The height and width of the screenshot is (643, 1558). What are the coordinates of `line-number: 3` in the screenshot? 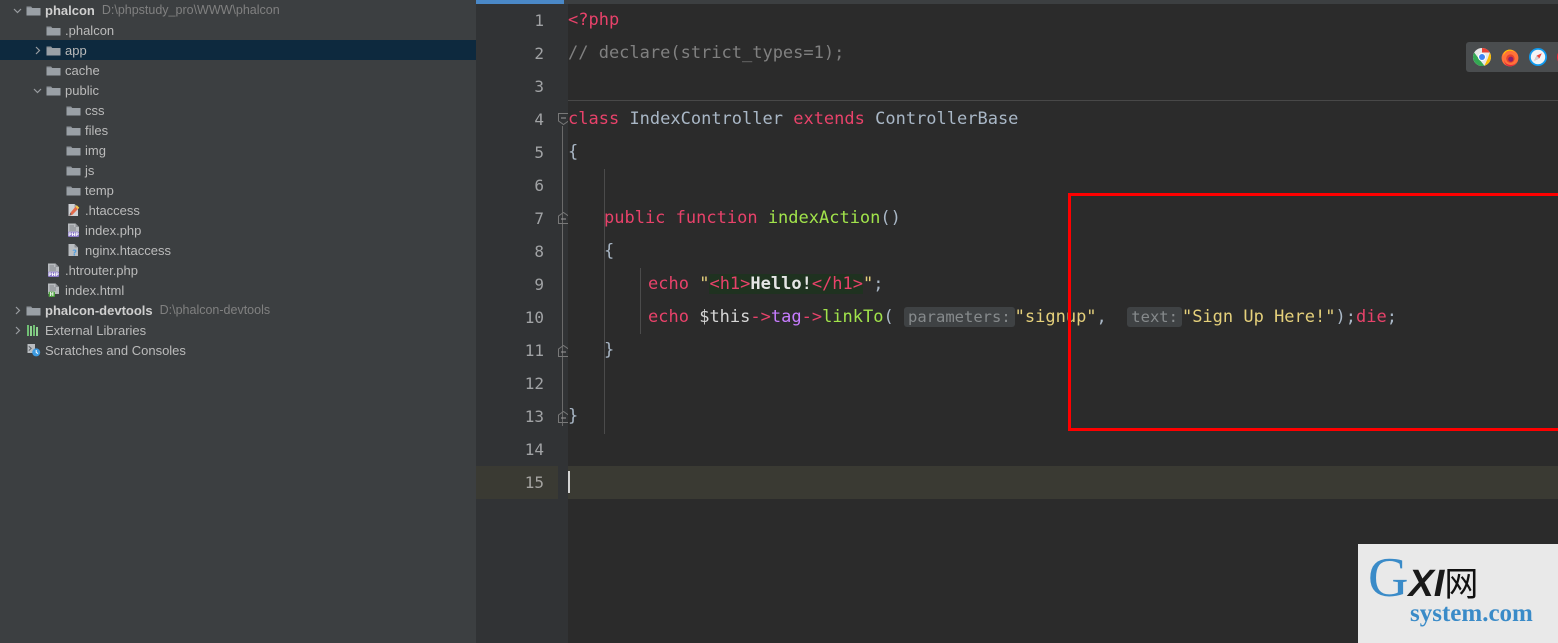 It's located at (514, 86).